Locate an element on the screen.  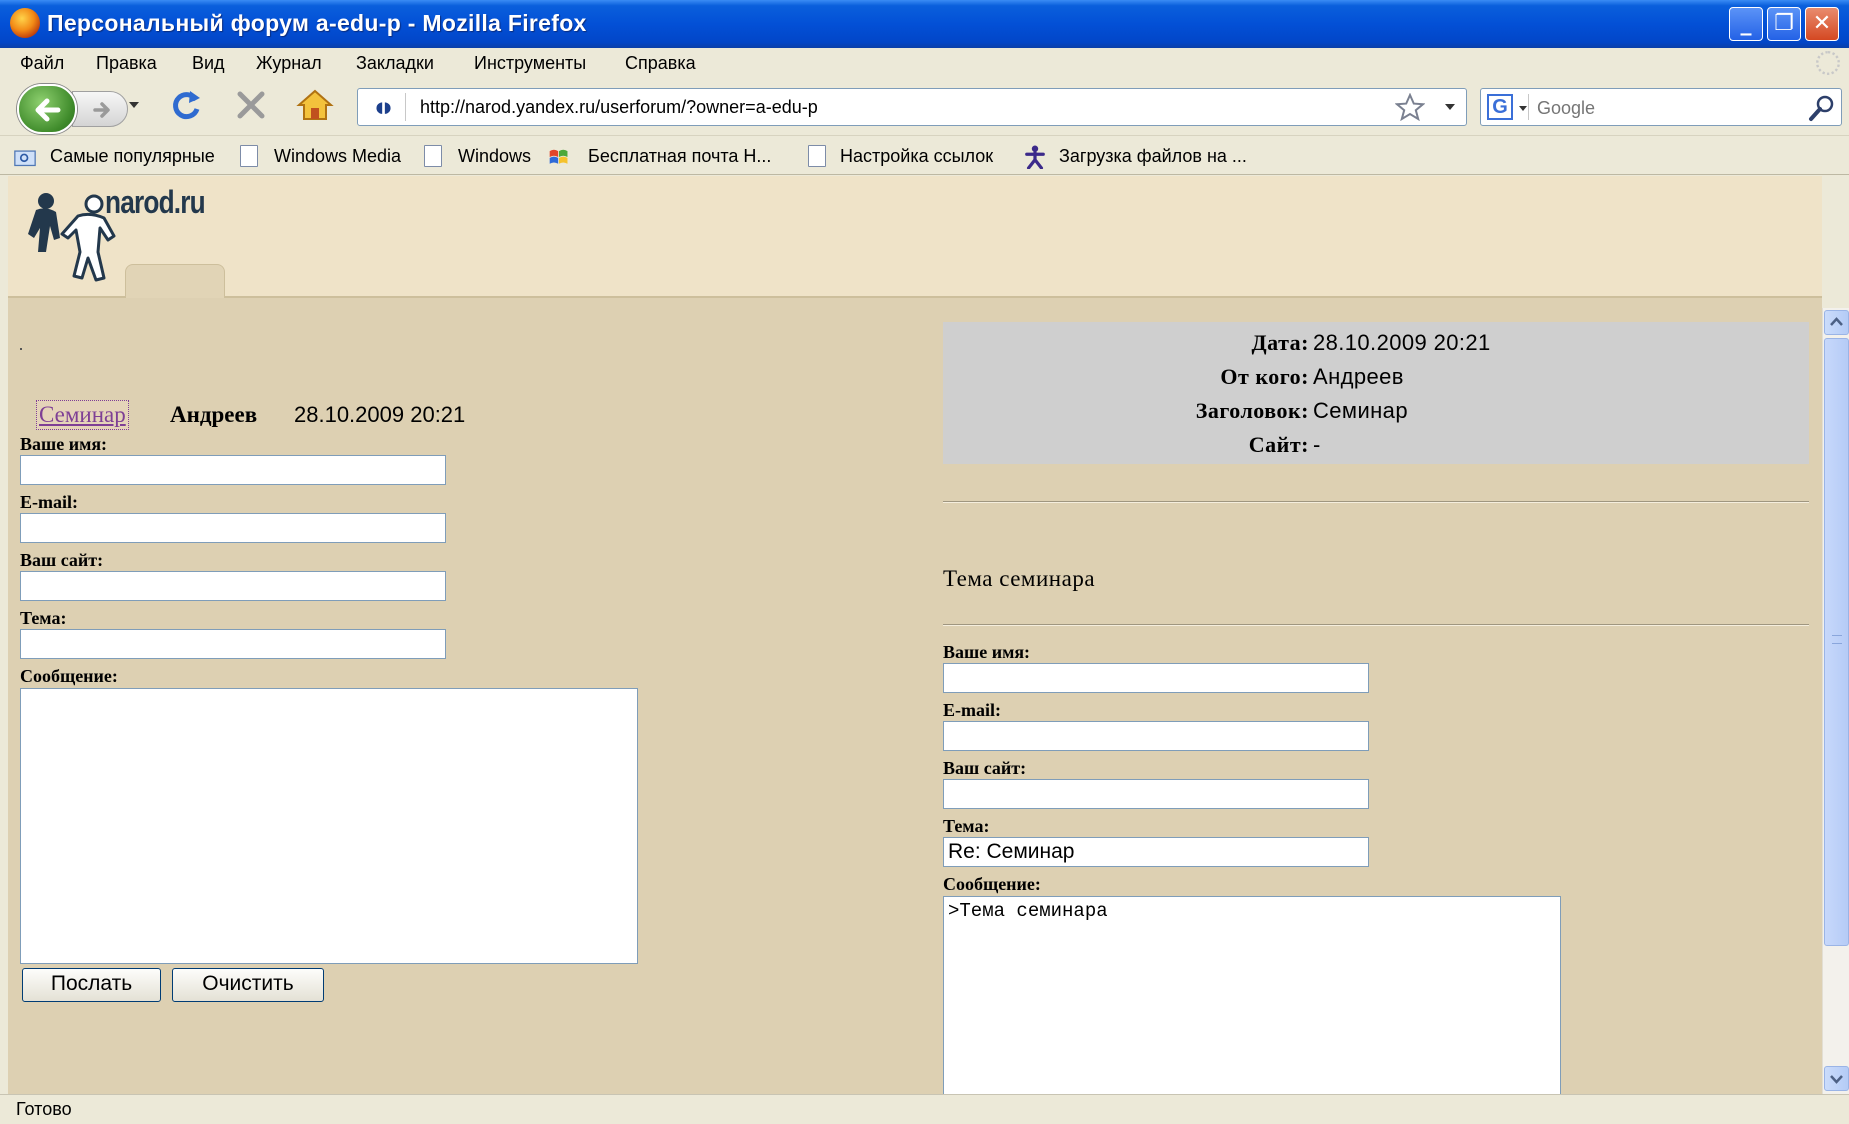
from-label: От кого: is located at coordinates (1264, 376).